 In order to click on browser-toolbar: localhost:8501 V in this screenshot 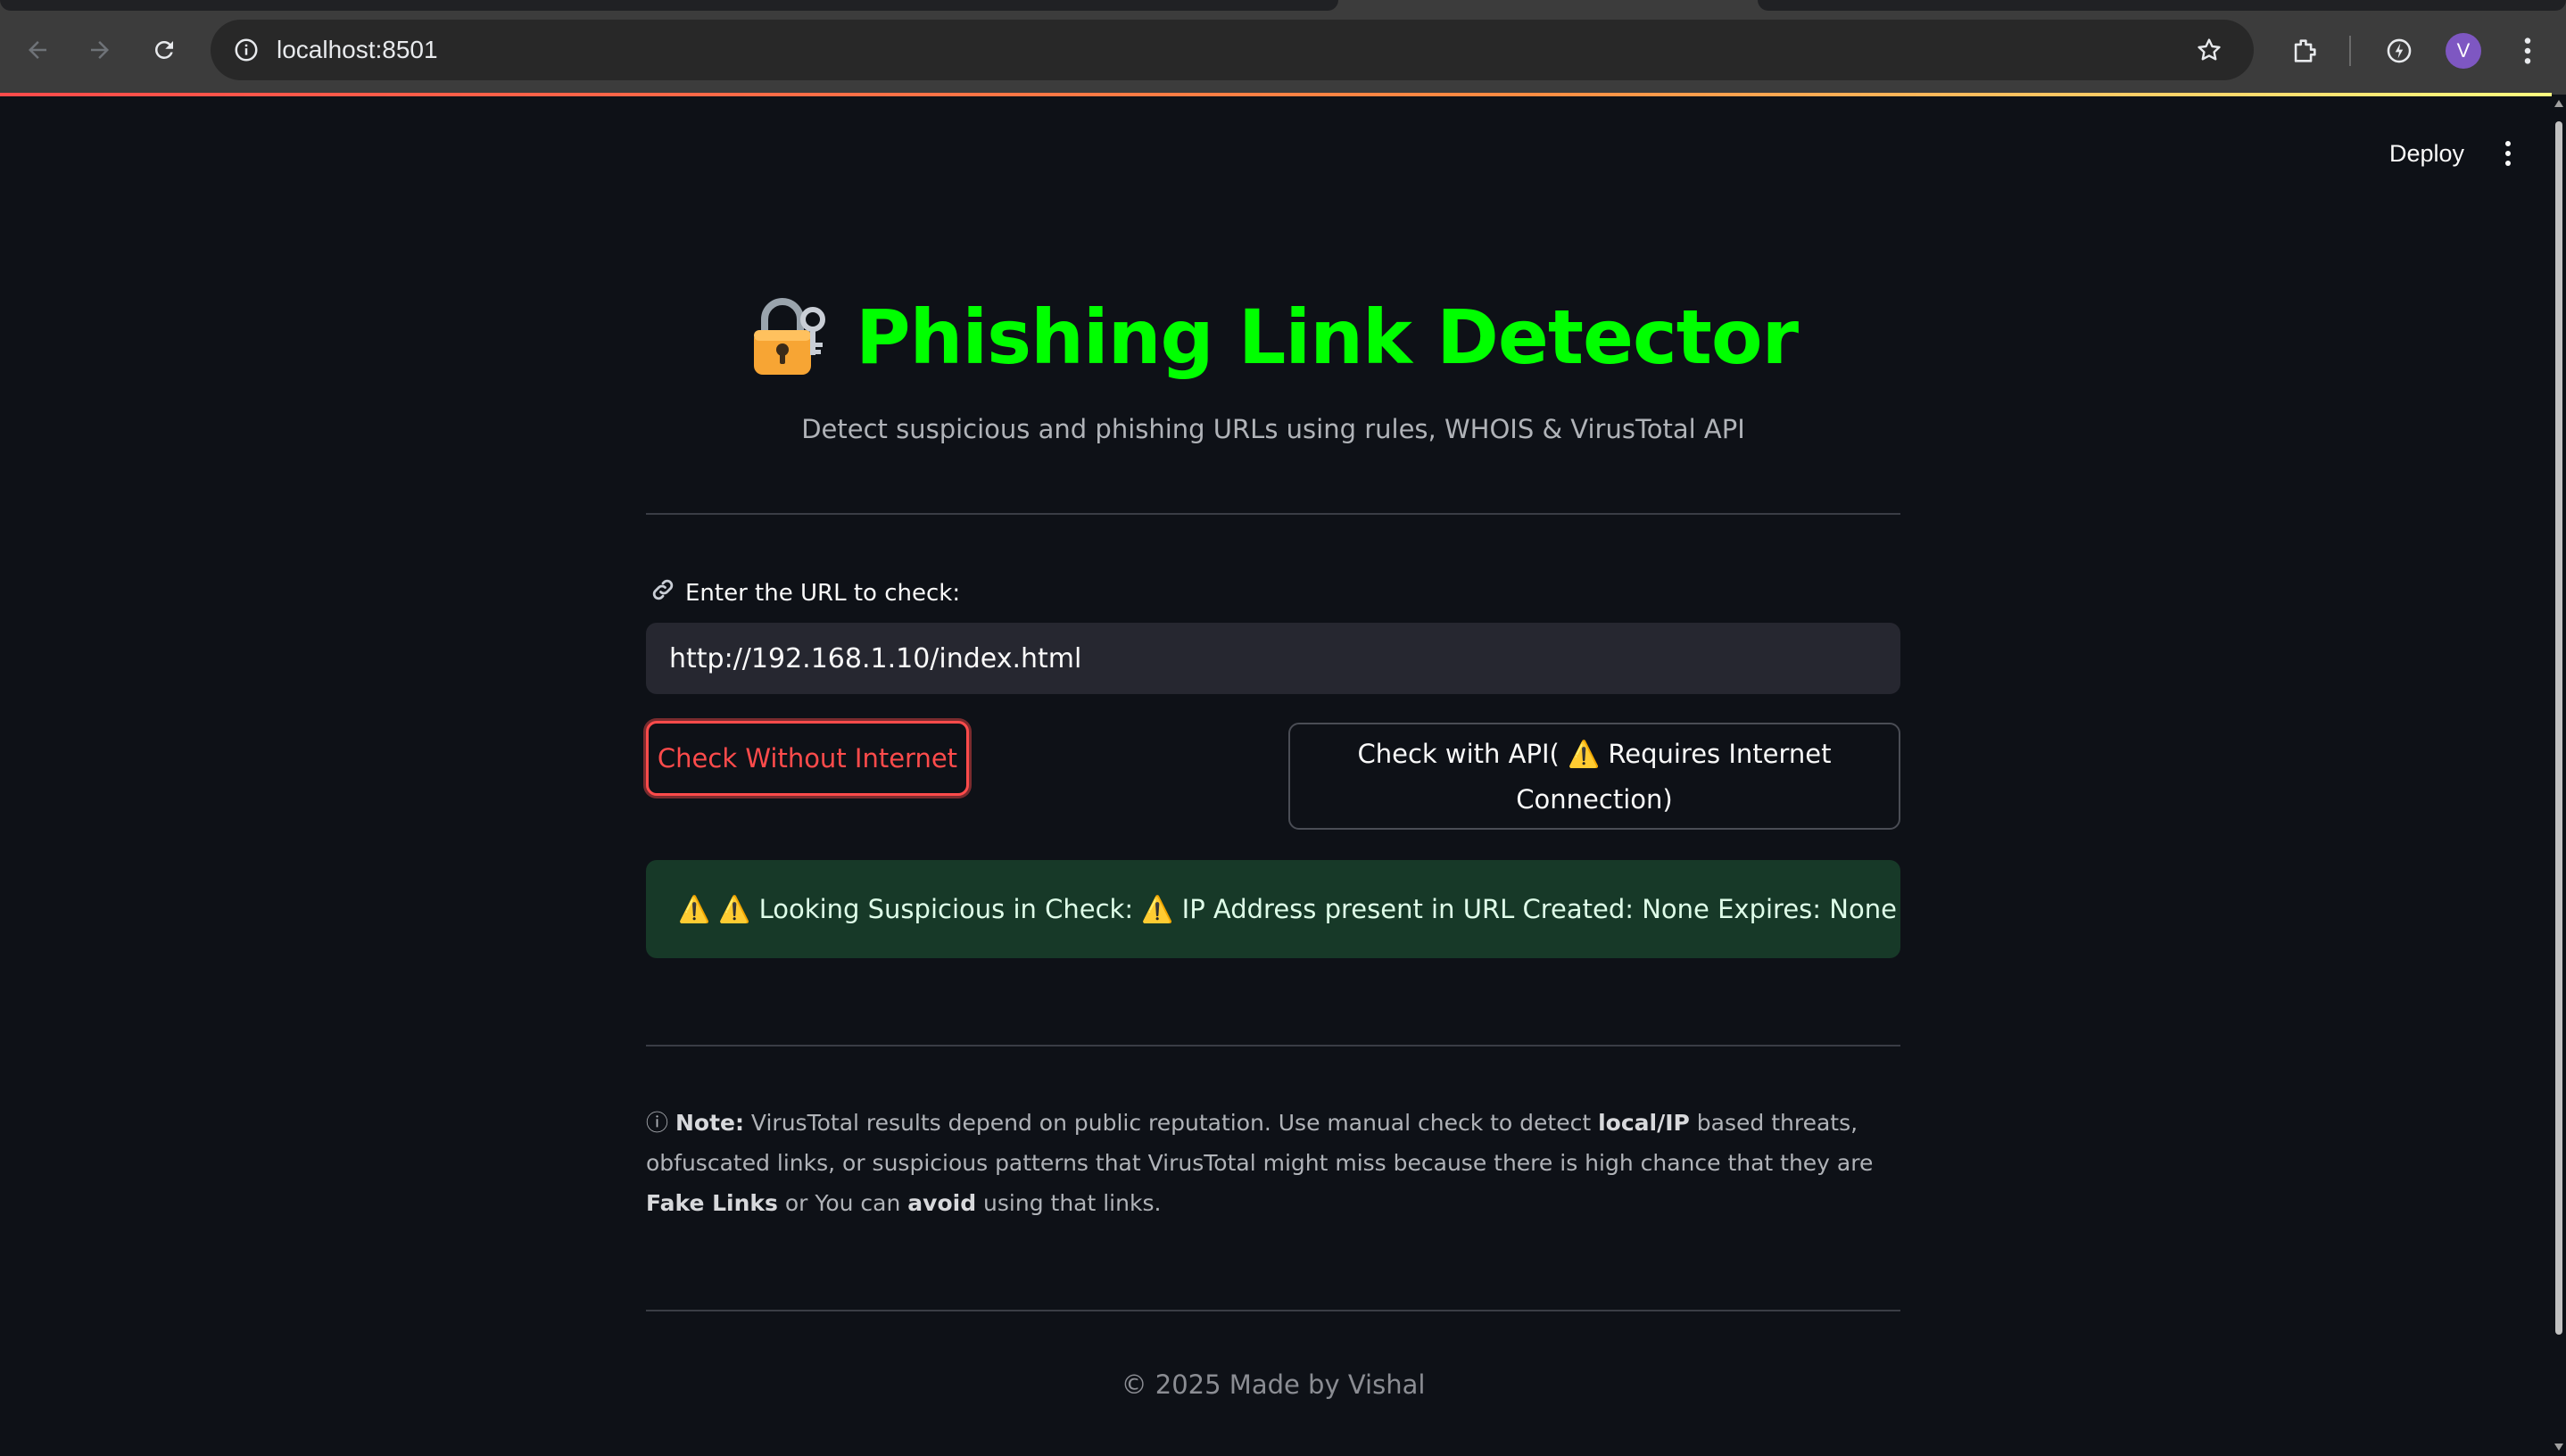, I will do `click(1283, 48)`.